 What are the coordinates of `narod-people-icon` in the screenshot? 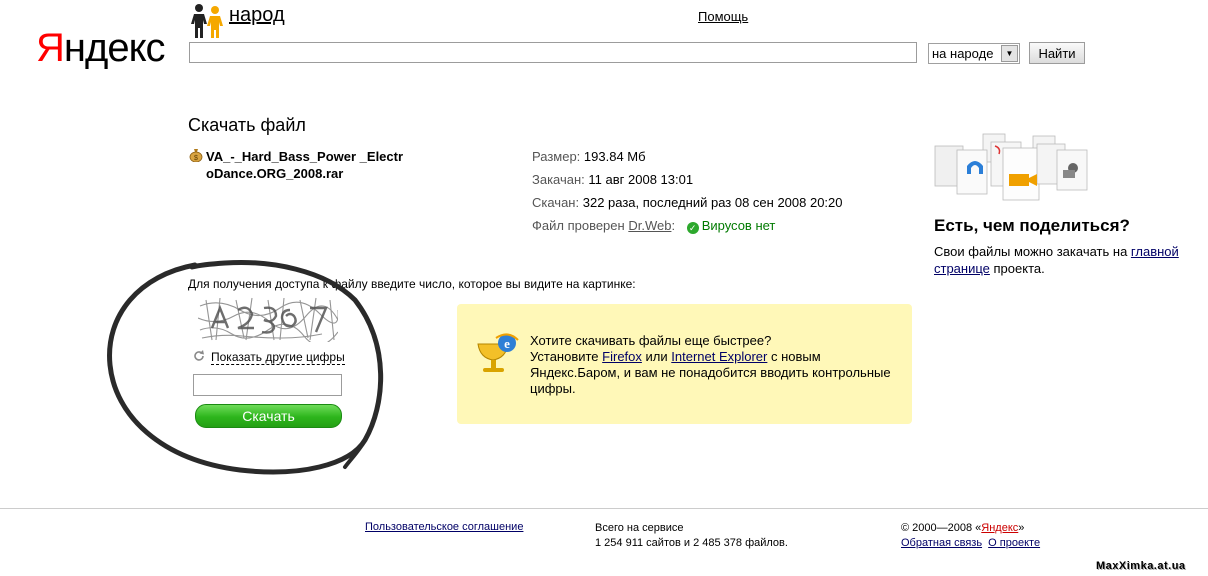 It's located at (208, 22).